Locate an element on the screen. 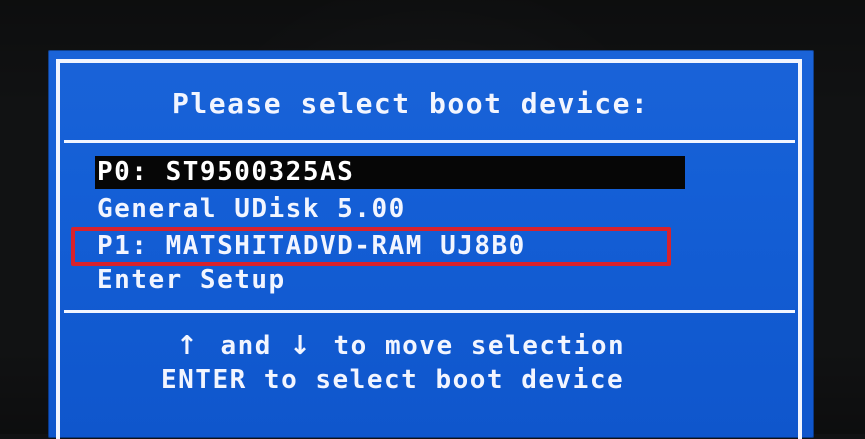 This screenshot has height=439, width=865. highlight-annotation-box is located at coordinates (371, 246).